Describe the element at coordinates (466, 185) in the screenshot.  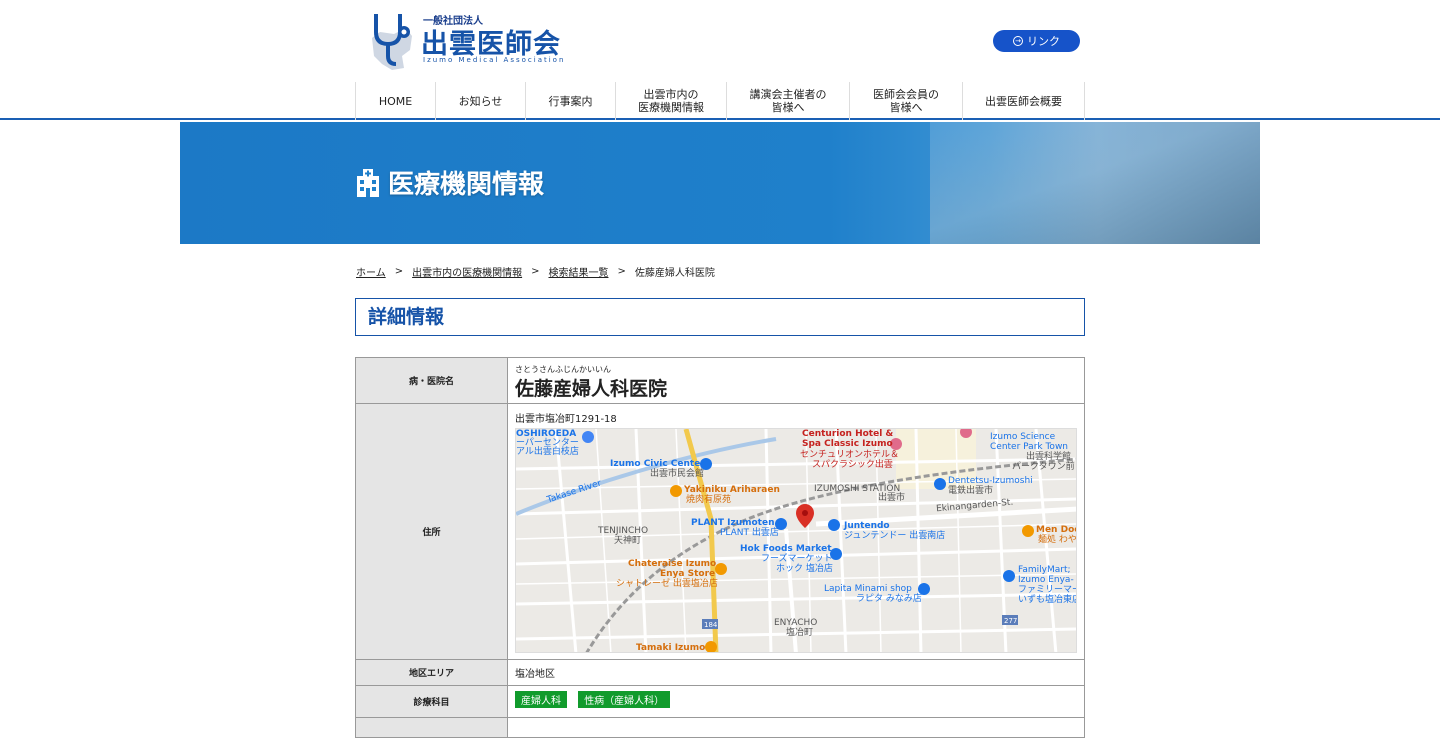
I see `page-title-text: 医療機関情報` at that location.